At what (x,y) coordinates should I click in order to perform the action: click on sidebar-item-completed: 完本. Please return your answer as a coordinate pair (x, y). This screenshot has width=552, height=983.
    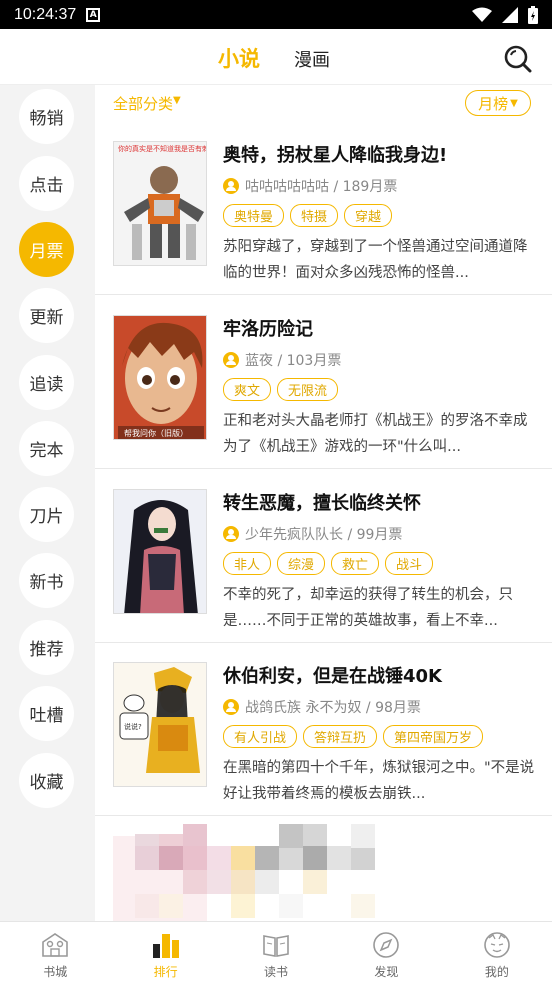
    Looking at the image, I should click on (46, 448).